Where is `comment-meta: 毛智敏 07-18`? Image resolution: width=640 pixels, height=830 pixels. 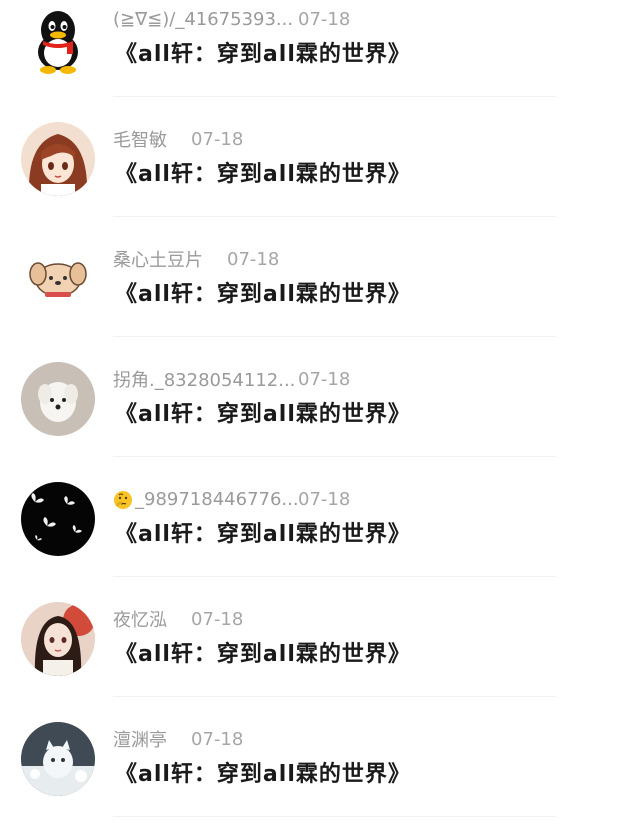
comment-meta: 毛智敏 07-18 is located at coordinates (178, 139).